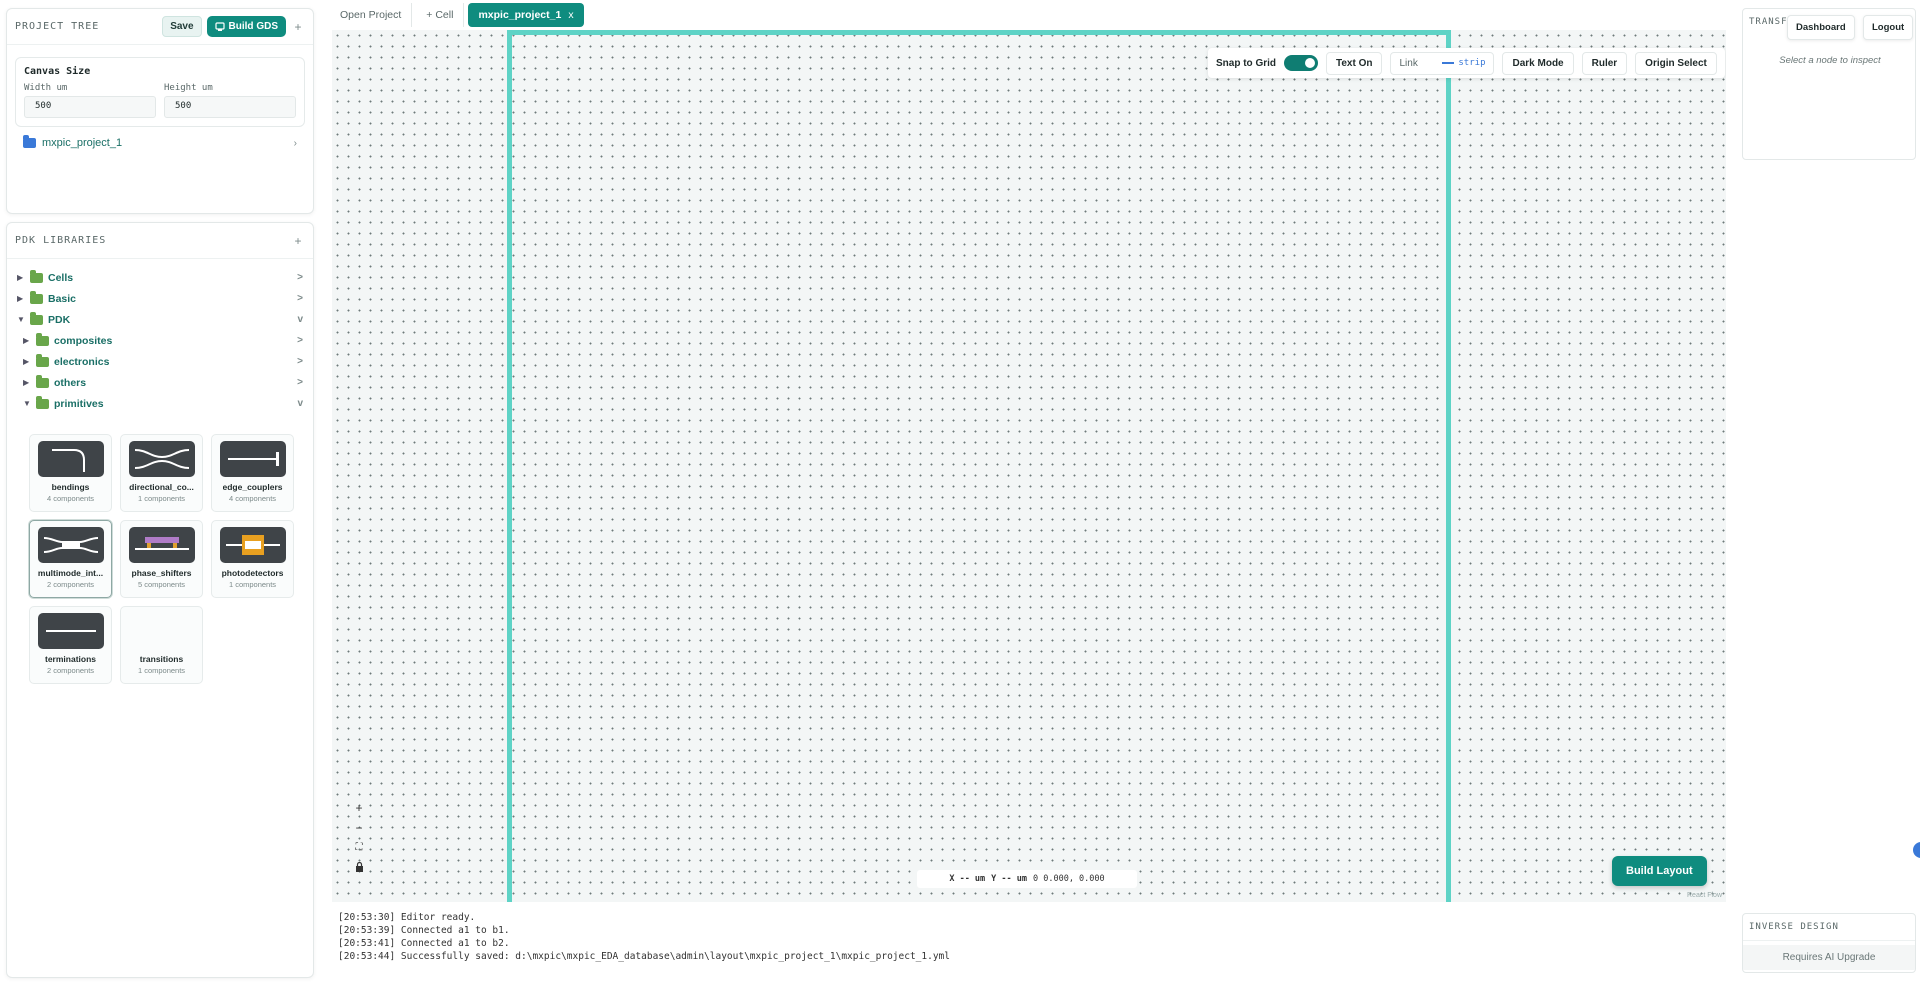 The image size is (1920, 982). I want to click on link-value: strip, so click(1472, 63).